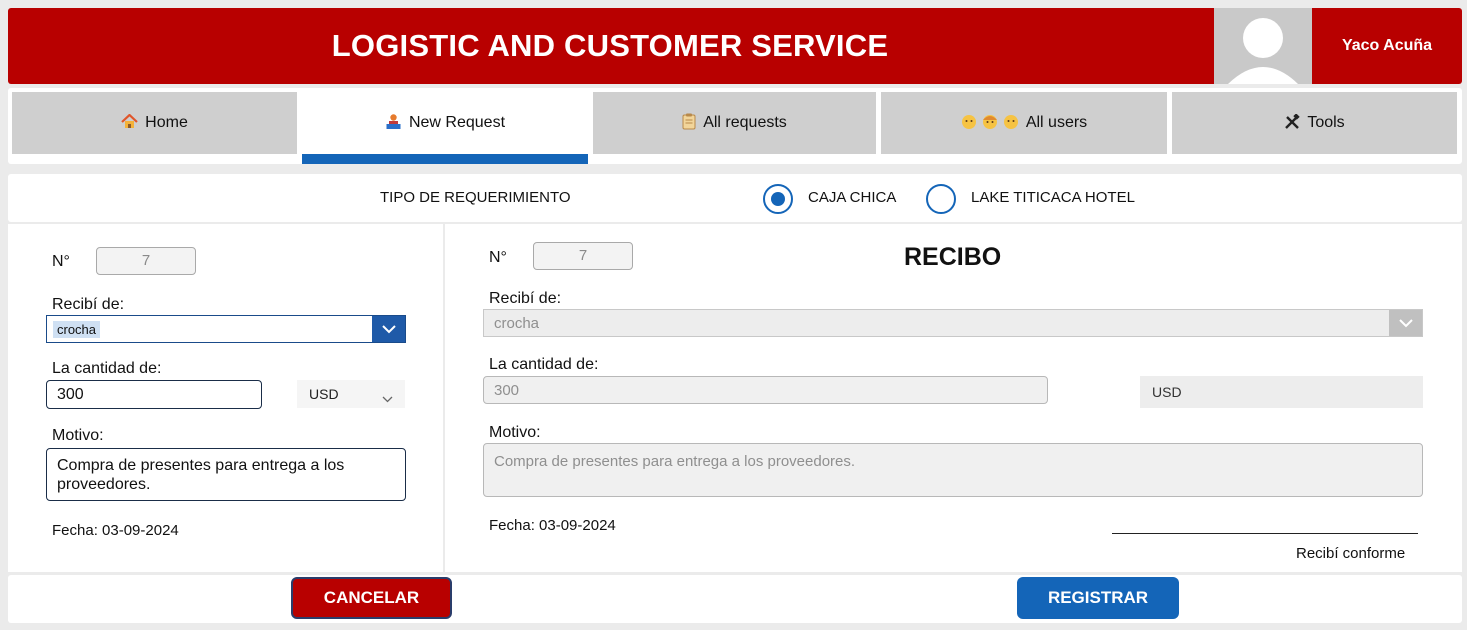 This screenshot has width=1467, height=630. What do you see at coordinates (735, 599) in the screenshot?
I see `action-bar` at bounding box center [735, 599].